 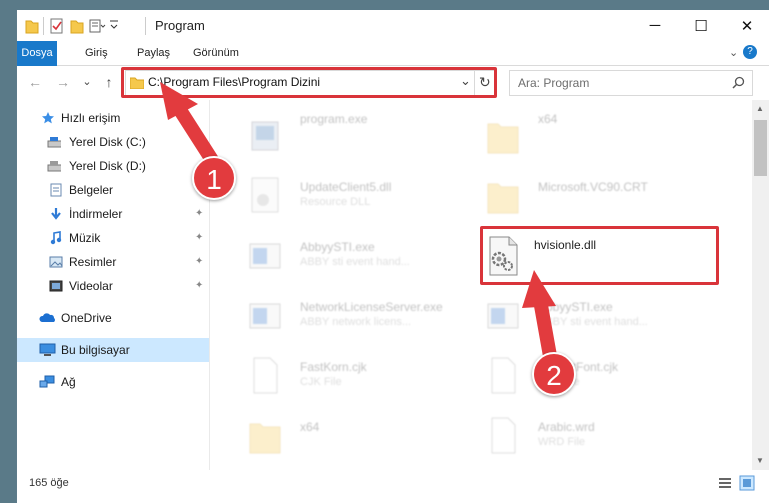 I want to click on step-1-badge: 1, so click(x=214, y=178).